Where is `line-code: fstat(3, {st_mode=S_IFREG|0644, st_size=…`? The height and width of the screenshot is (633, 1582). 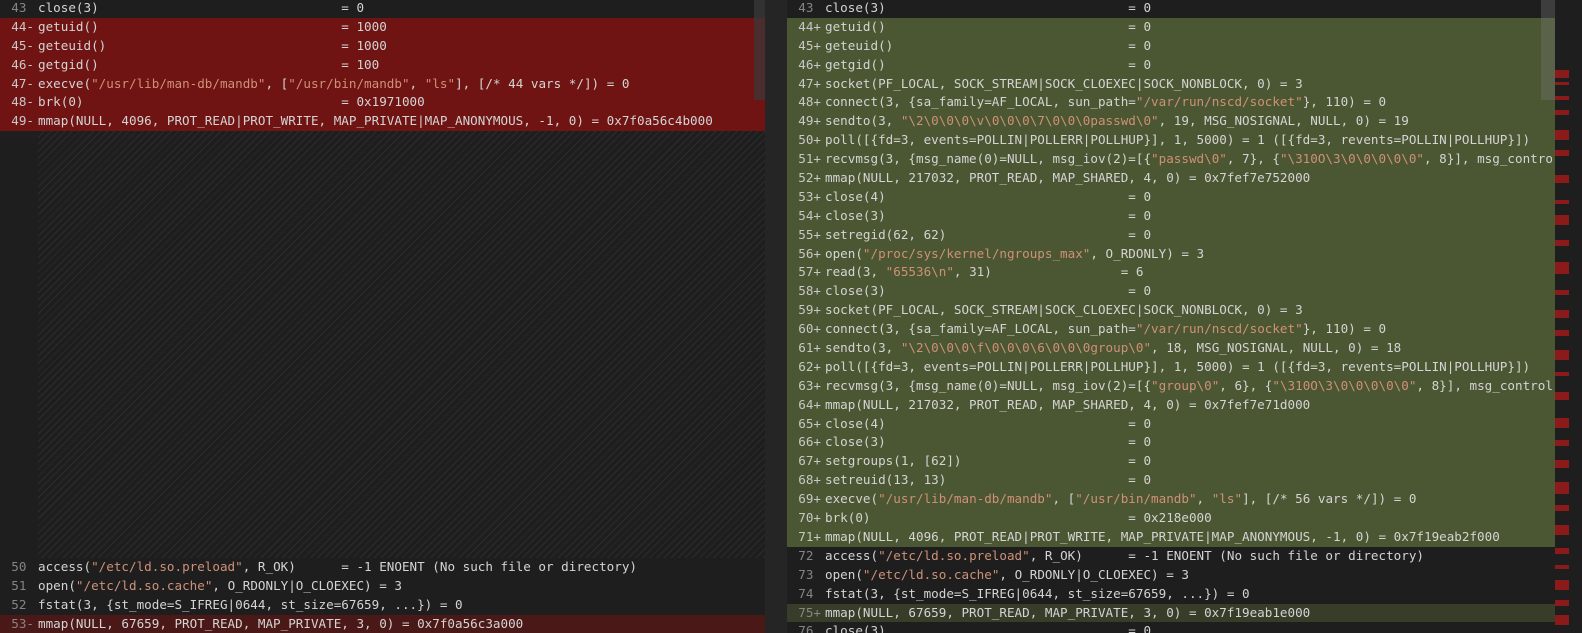
line-code: fstat(3, {st_mode=S_IFREG|0644, st_size=… is located at coordinates (250, 605).